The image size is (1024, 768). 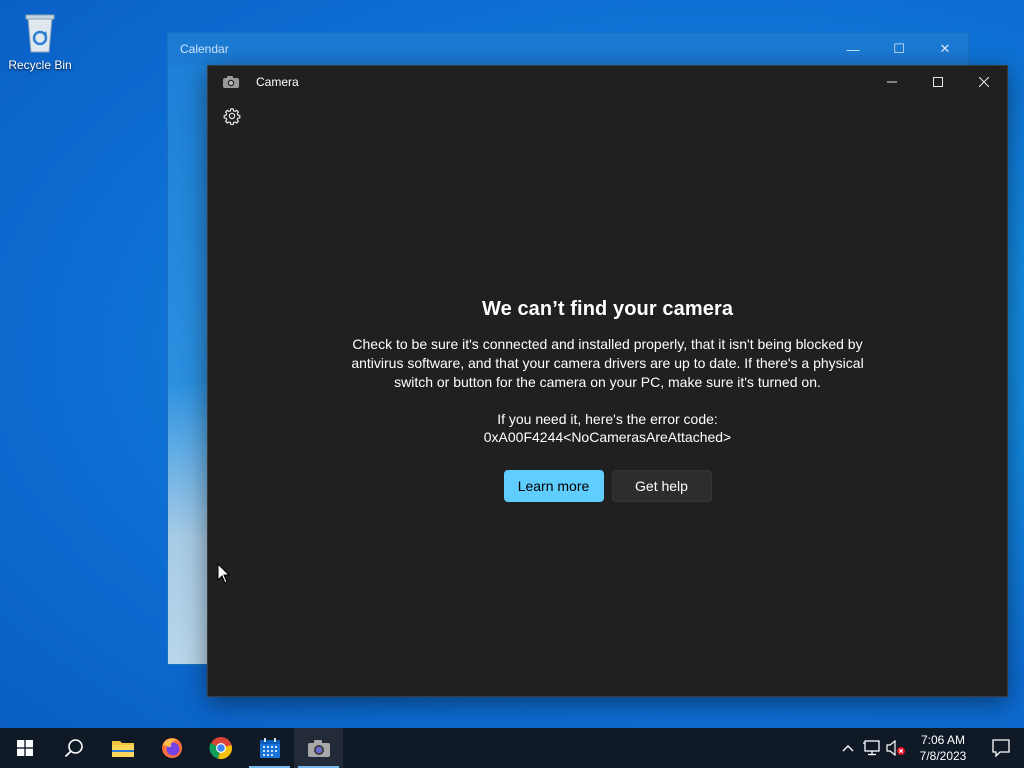 I want to click on close-button, so click(x=984, y=82).